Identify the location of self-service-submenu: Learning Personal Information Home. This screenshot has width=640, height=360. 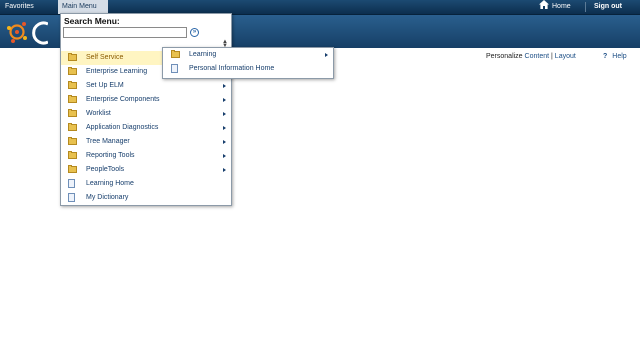
(248, 63).